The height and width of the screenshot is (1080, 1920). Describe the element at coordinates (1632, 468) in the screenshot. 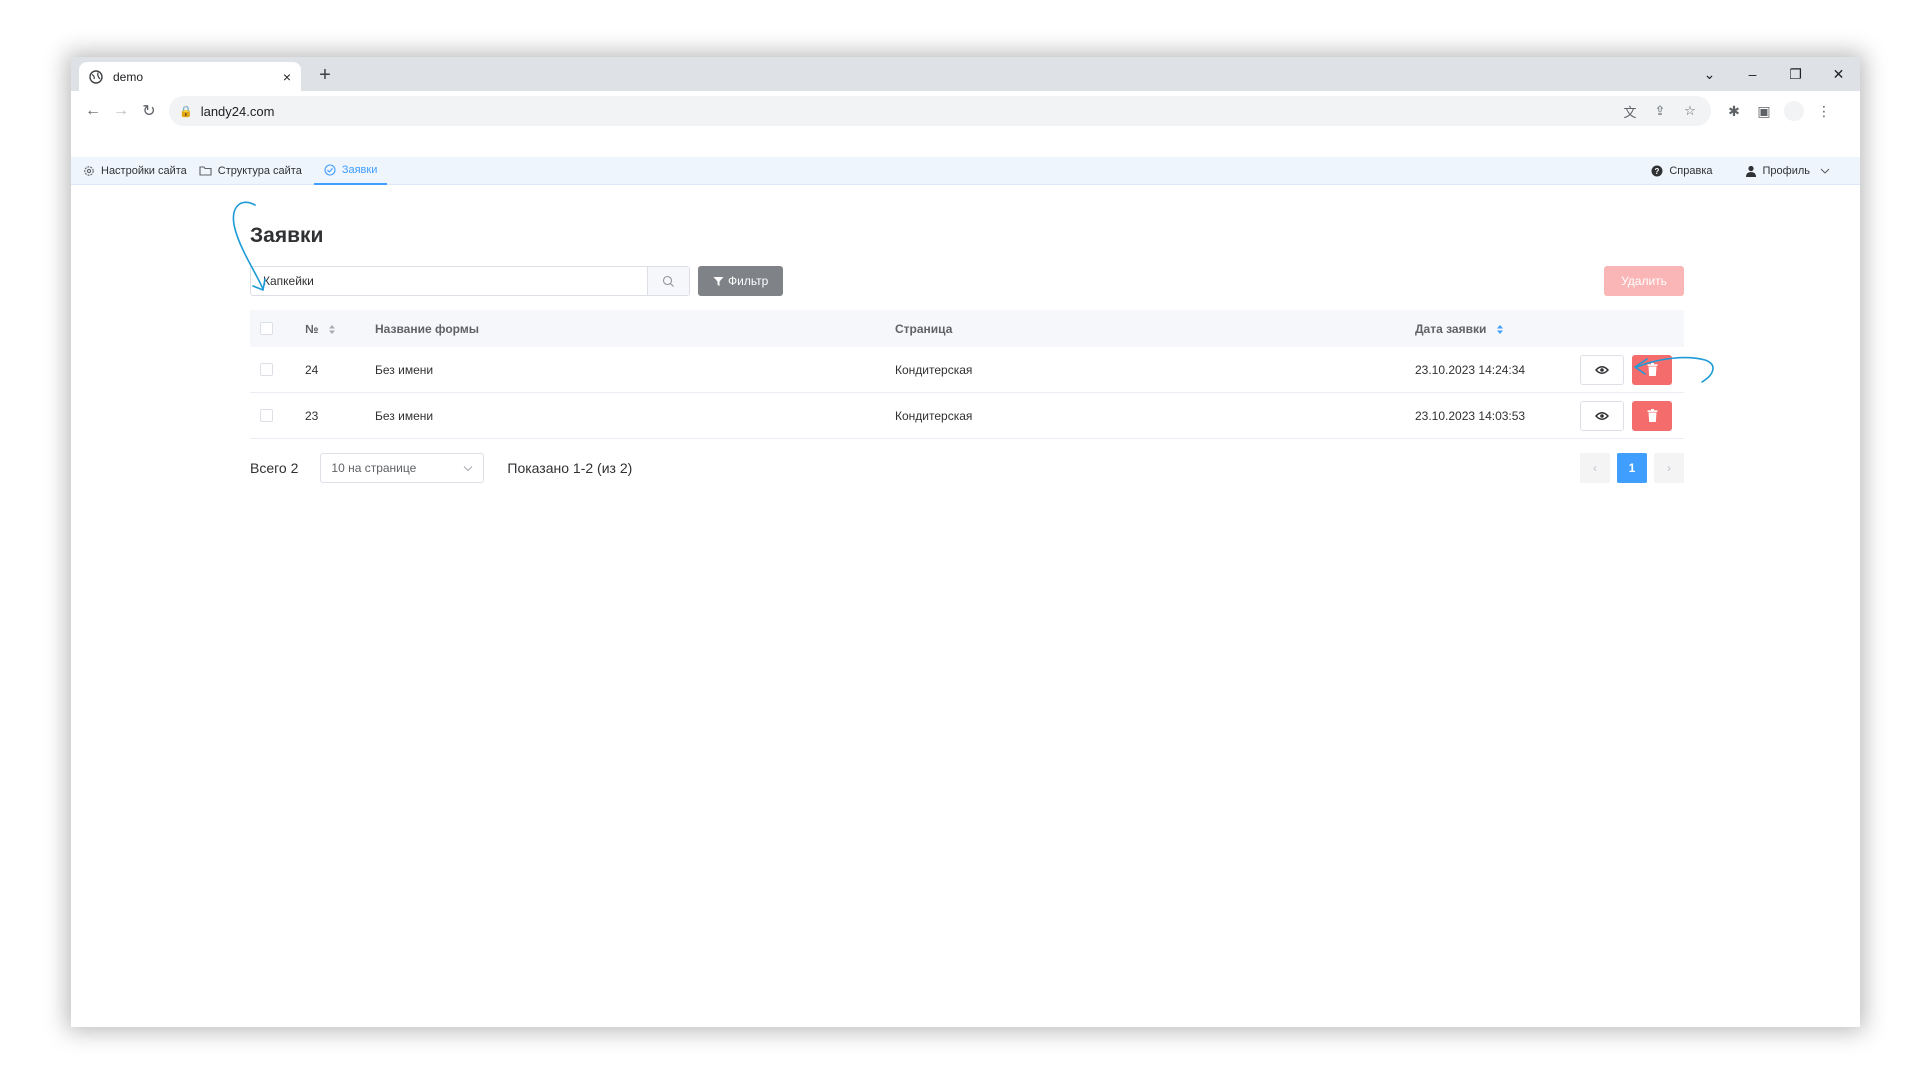

I see `page-number-button: 1` at that location.